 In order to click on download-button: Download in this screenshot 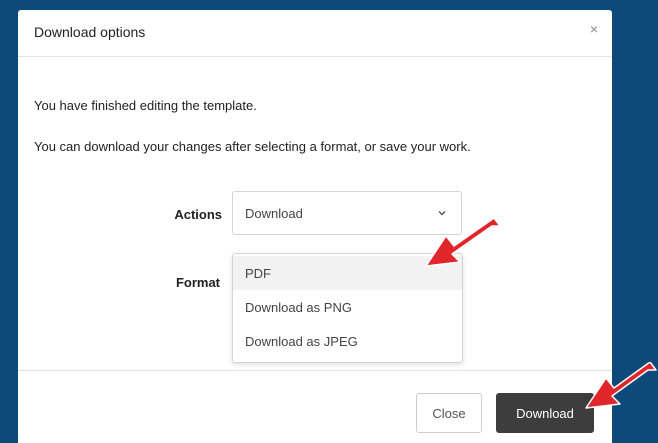, I will do `click(545, 413)`.